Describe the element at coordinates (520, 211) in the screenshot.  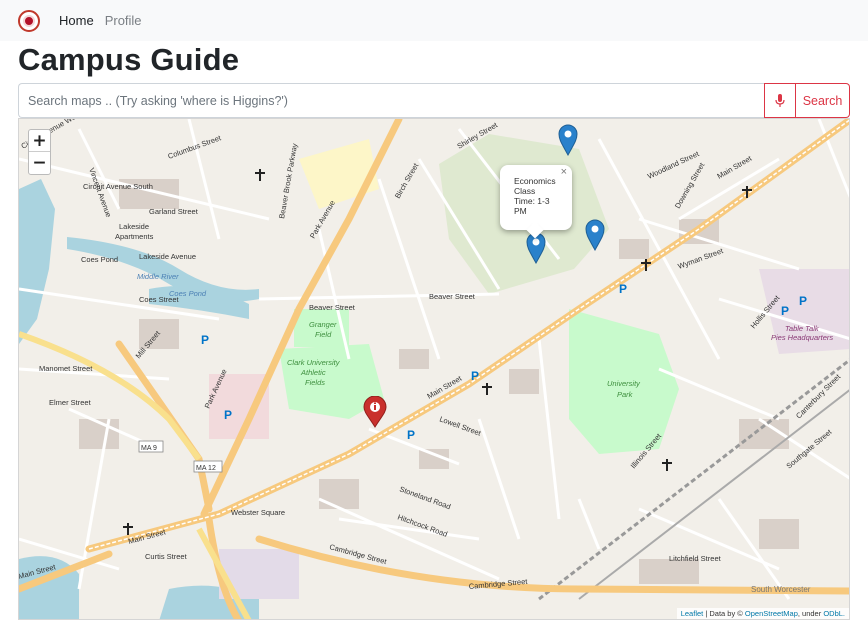
I see `popup-line-4: PM` at that location.